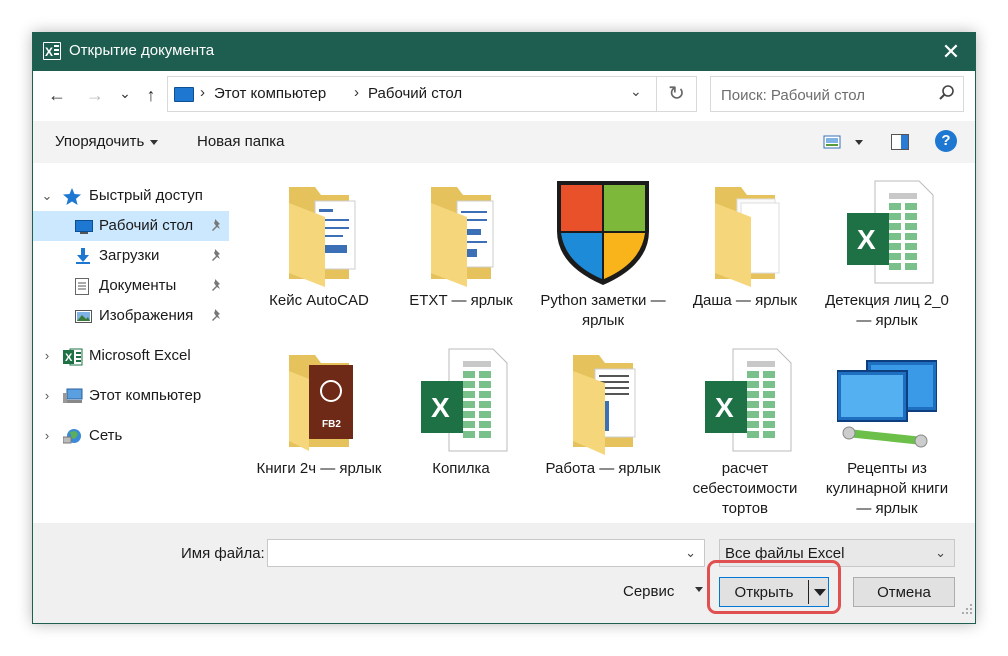 This screenshot has width=1008, height=656. I want to click on refresh-icon: ↻, so click(676, 94).